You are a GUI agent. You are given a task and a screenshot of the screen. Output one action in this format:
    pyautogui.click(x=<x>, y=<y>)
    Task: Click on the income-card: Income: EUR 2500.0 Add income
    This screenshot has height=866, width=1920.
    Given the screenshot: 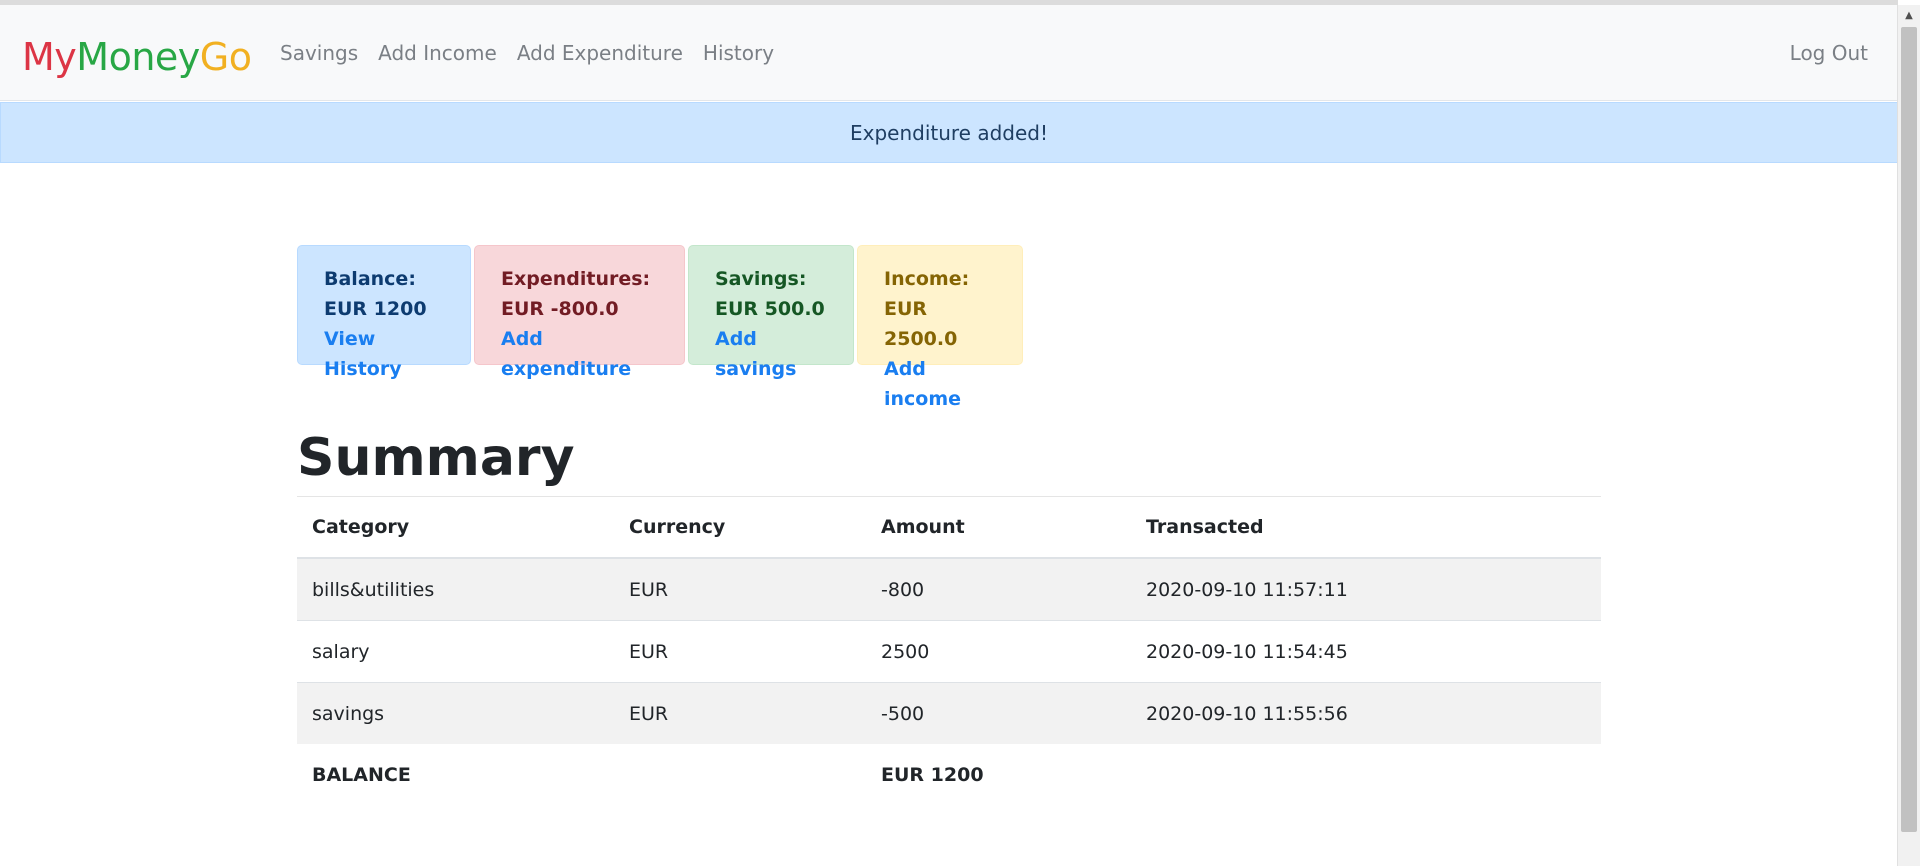 What is the action you would take?
    pyautogui.click(x=940, y=327)
    